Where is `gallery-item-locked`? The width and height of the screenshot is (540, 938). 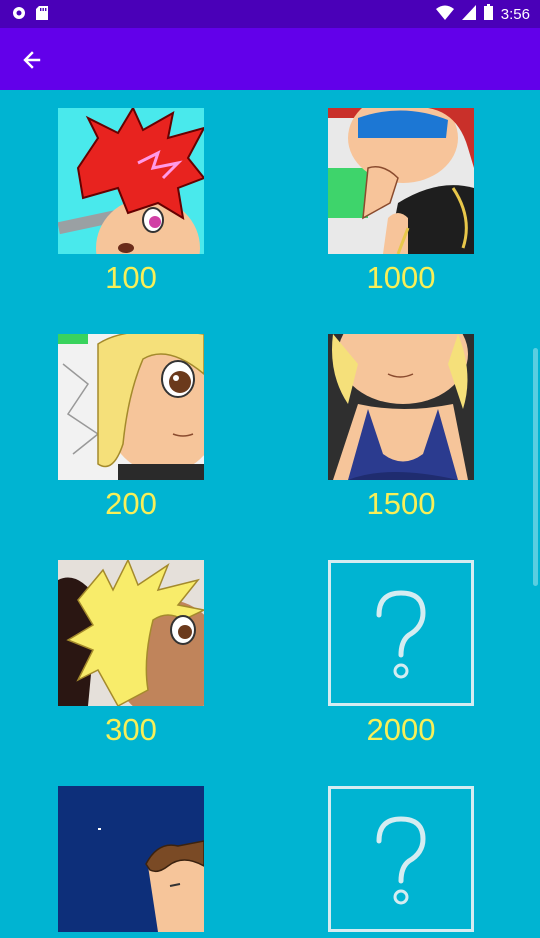 gallery-item-locked is located at coordinates (401, 862).